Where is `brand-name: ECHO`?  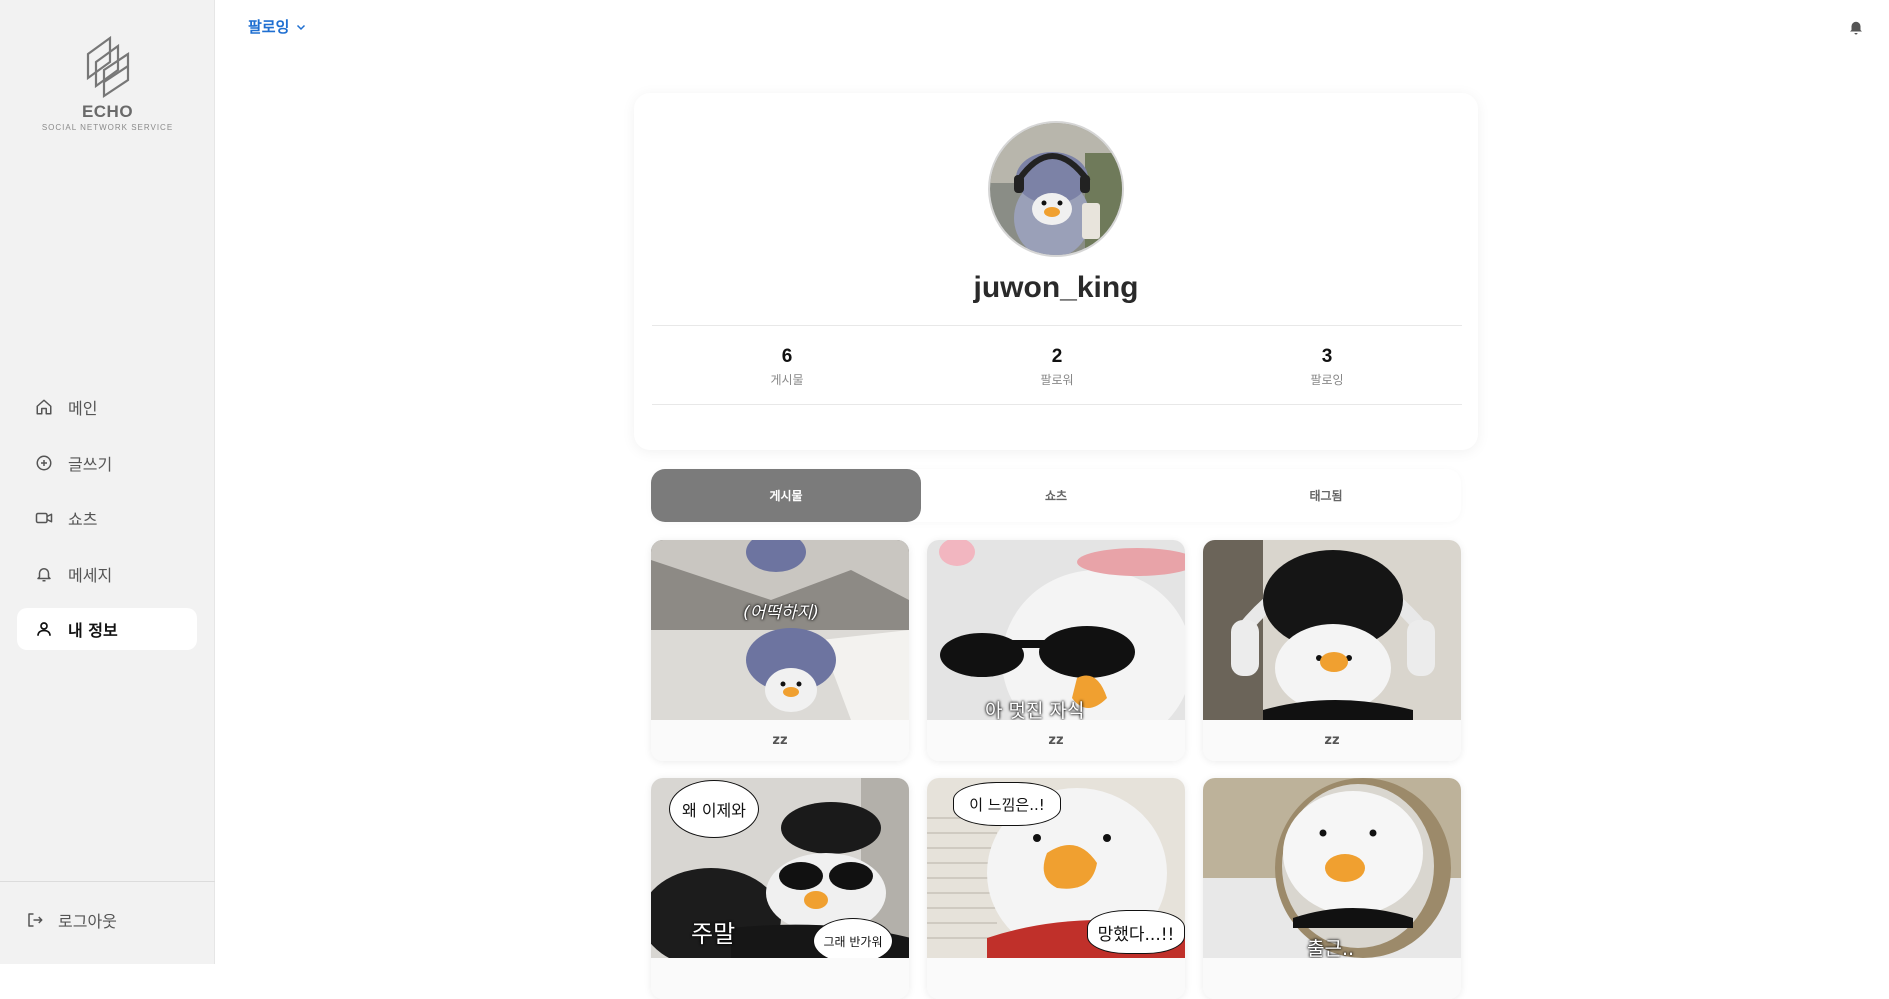 brand-name: ECHO is located at coordinates (107, 111).